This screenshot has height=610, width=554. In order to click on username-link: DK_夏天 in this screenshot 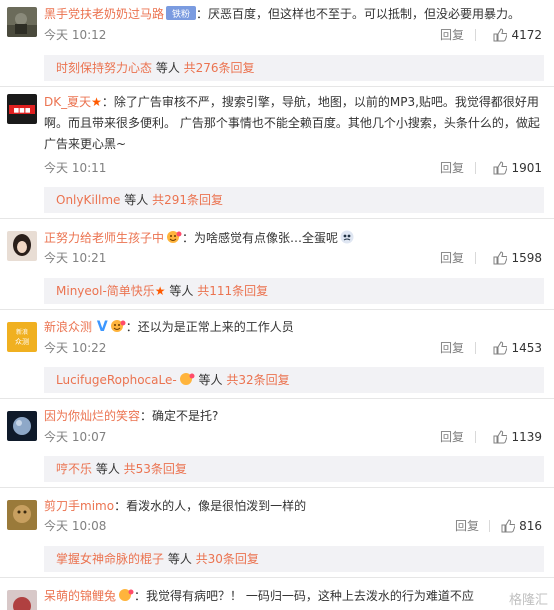, I will do `click(67, 102)`.